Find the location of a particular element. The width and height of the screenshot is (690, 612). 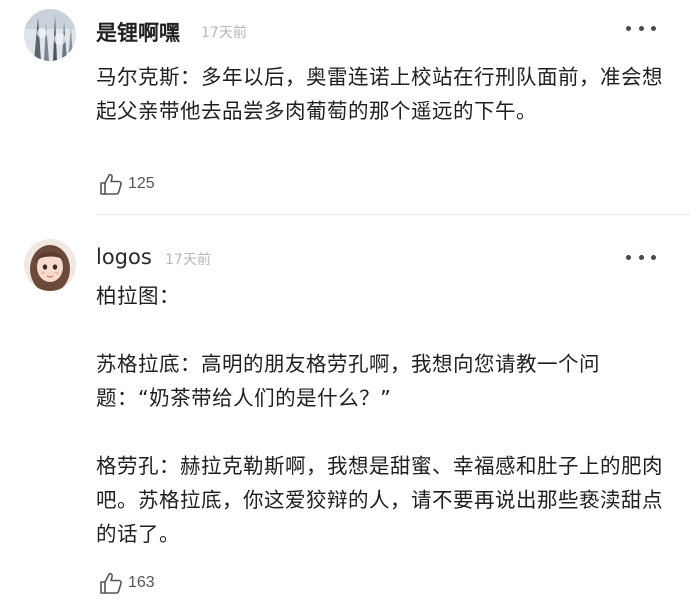

like-button: 125 is located at coordinates (126, 184).